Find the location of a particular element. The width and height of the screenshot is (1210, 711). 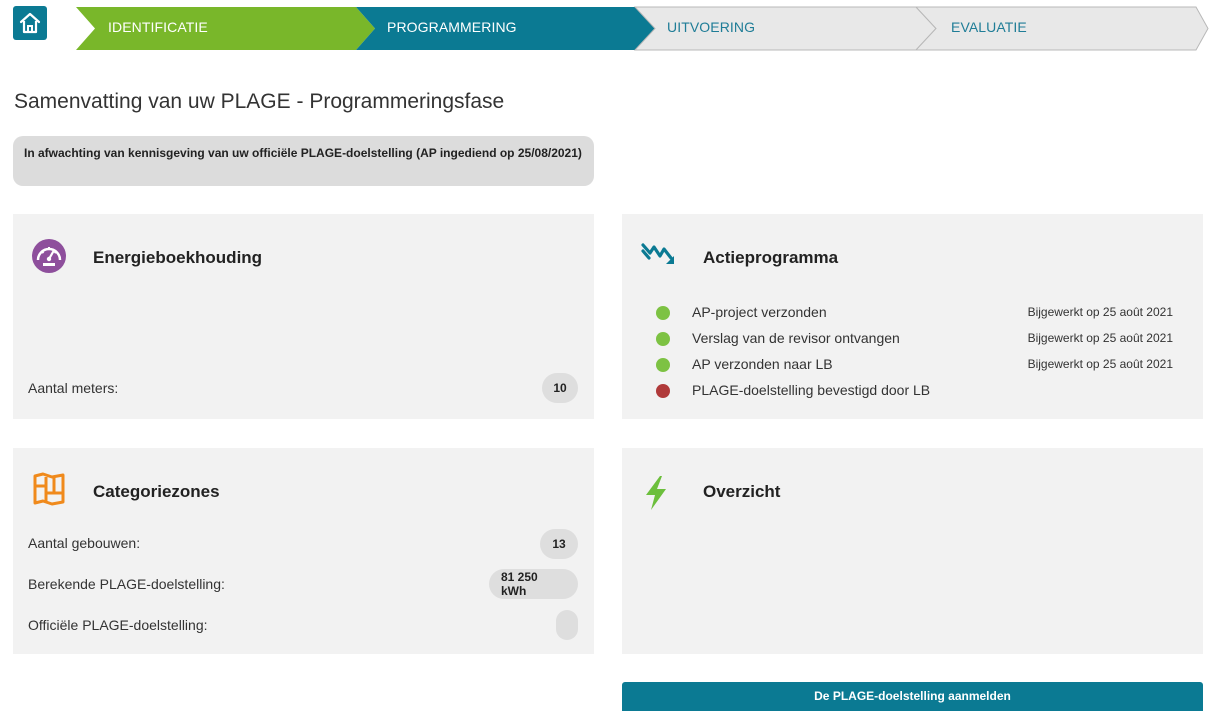

descending-trend-icon is located at coordinates (657, 253).